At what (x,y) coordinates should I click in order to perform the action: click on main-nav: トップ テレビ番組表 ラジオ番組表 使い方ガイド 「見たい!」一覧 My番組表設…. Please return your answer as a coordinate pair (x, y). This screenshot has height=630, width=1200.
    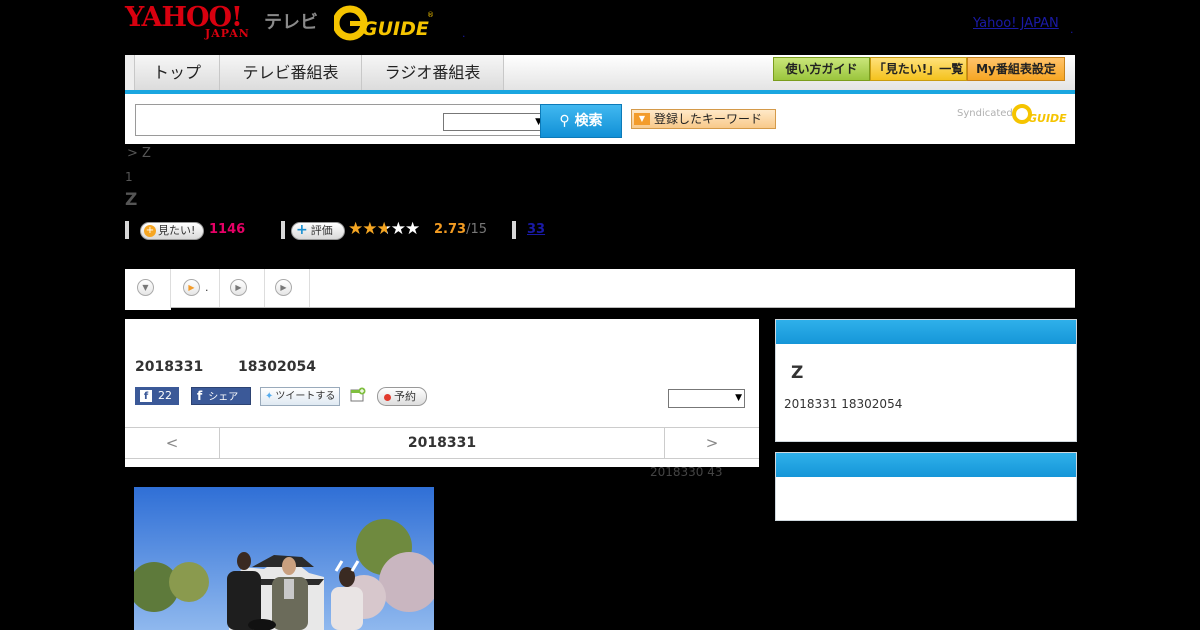
    Looking at the image, I should click on (600, 74).